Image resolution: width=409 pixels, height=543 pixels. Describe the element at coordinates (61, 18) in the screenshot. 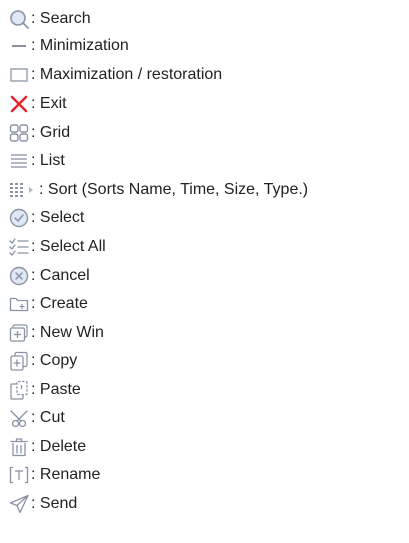

I see `legend-label: : Search` at that location.